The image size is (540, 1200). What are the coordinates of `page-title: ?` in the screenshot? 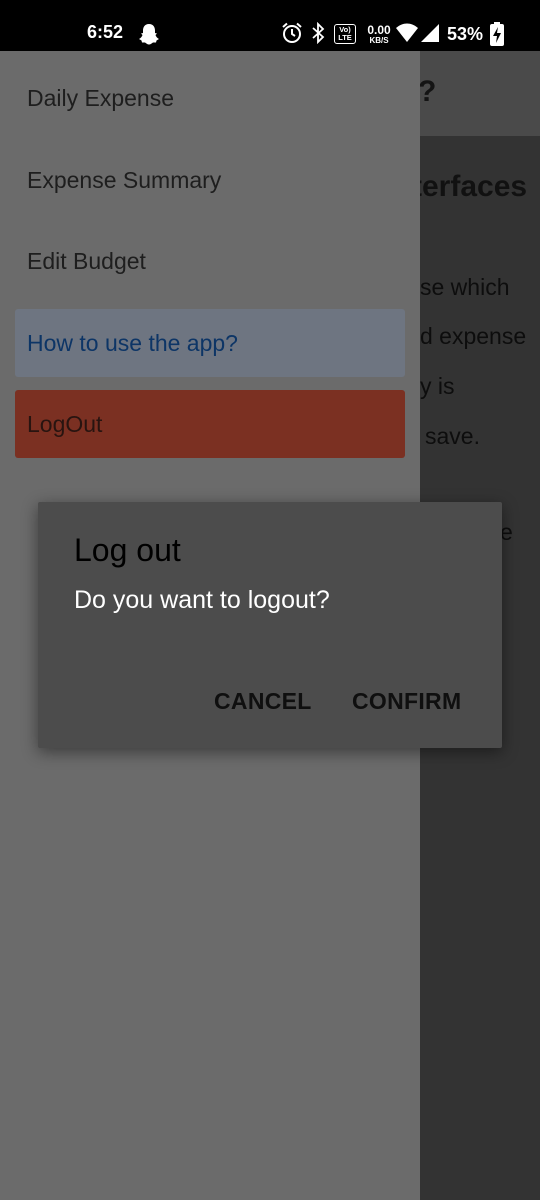 It's located at (427, 91).